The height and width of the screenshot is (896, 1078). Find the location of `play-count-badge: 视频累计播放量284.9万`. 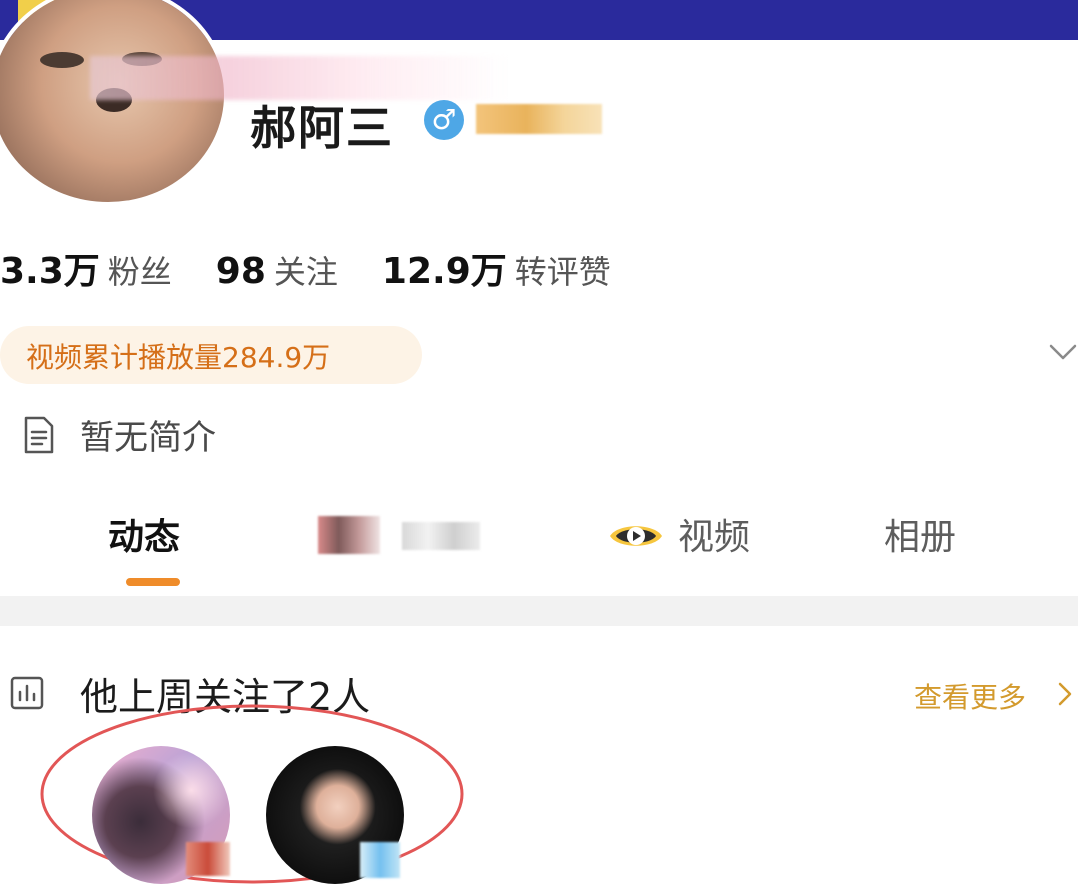

play-count-badge: 视频累计播放量284.9万 is located at coordinates (211, 355).